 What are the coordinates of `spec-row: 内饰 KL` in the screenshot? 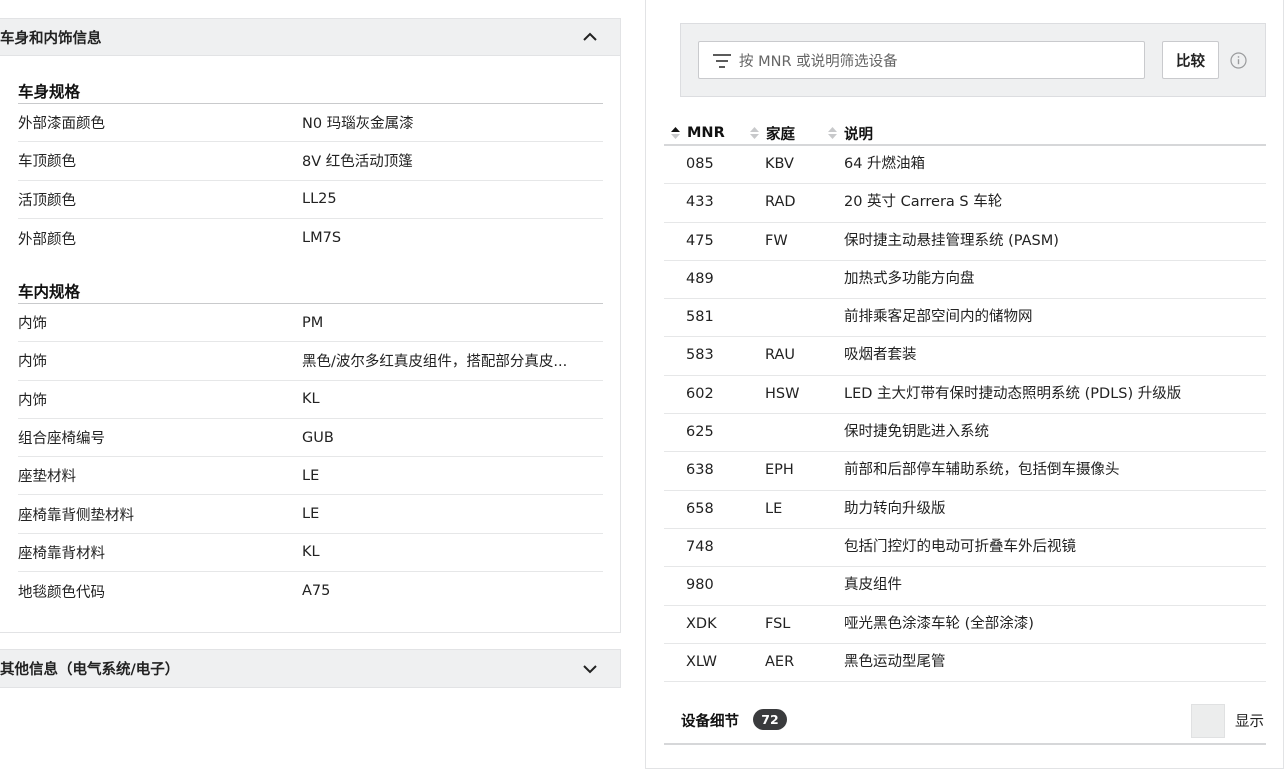 It's located at (310, 400).